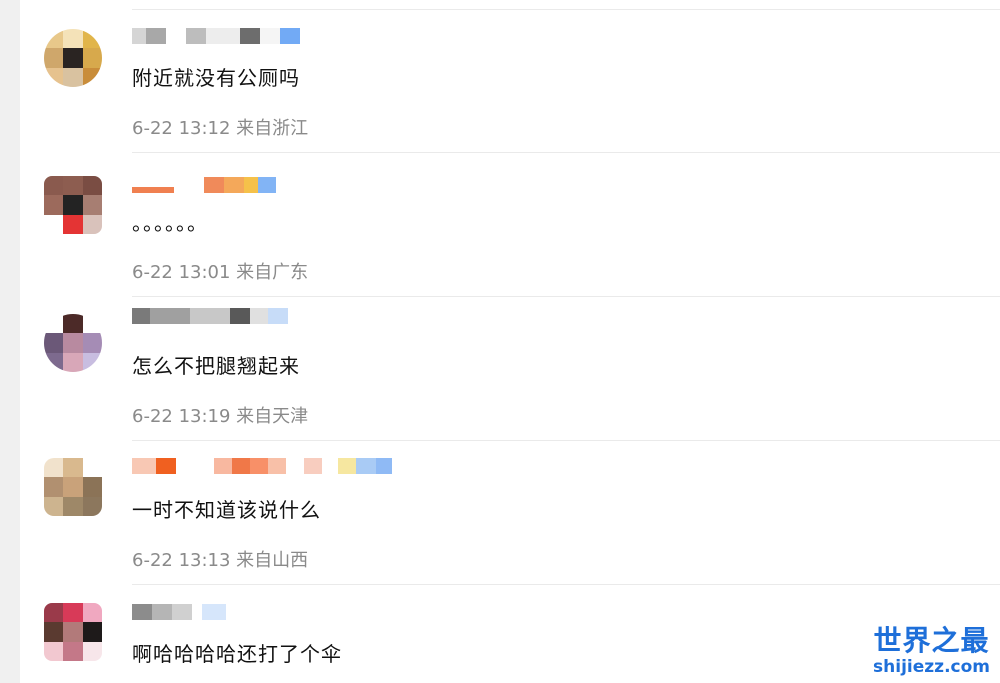 This screenshot has height=683, width=1000. I want to click on comment-meta: 6-22 13:13 来自山西, so click(220, 560).